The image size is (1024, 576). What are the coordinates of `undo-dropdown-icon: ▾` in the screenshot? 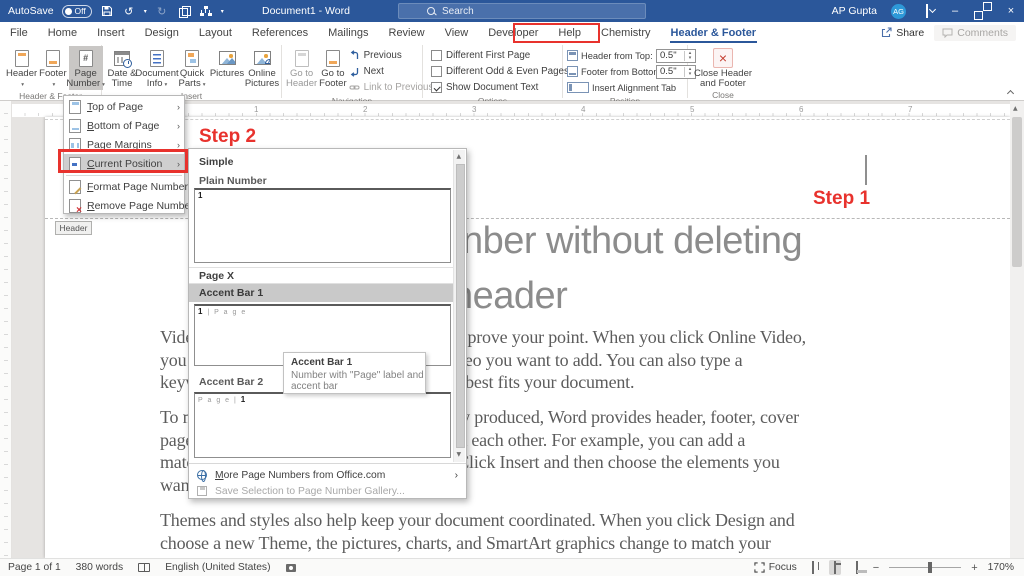 It's located at (145, 11).